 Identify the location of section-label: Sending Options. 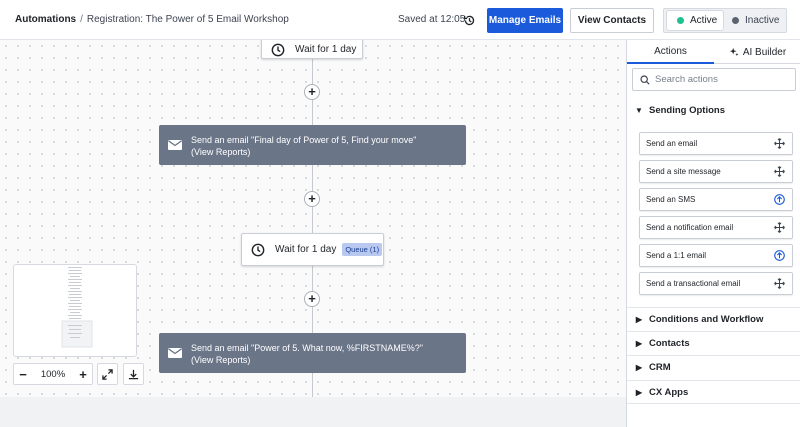
(687, 110).